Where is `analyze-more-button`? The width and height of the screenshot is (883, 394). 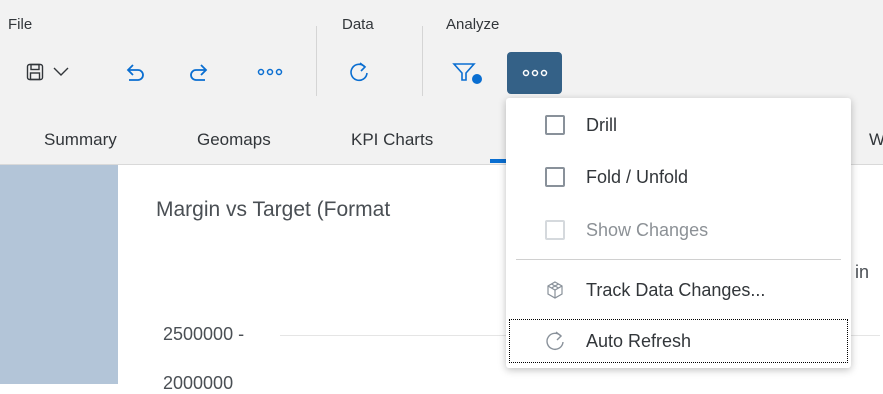
analyze-more-button is located at coordinates (534, 73).